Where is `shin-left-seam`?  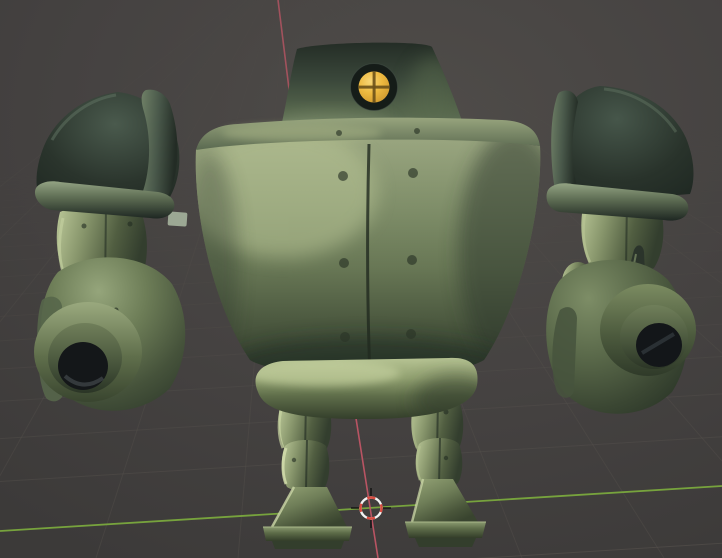 shin-left-seam is located at coordinates (306, 465).